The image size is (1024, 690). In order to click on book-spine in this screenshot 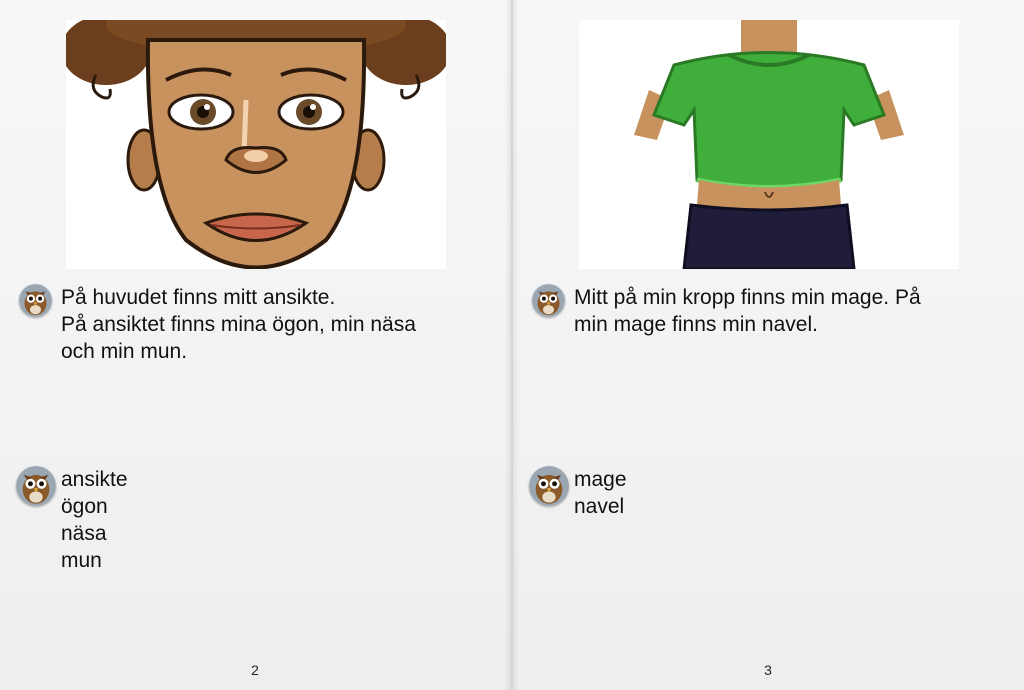, I will do `click(512, 345)`.